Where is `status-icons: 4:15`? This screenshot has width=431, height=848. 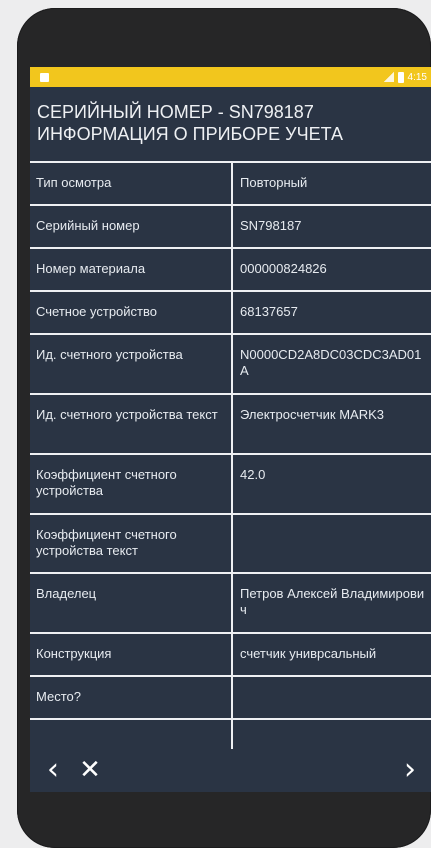
status-icons: 4:15 is located at coordinates (405, 77).